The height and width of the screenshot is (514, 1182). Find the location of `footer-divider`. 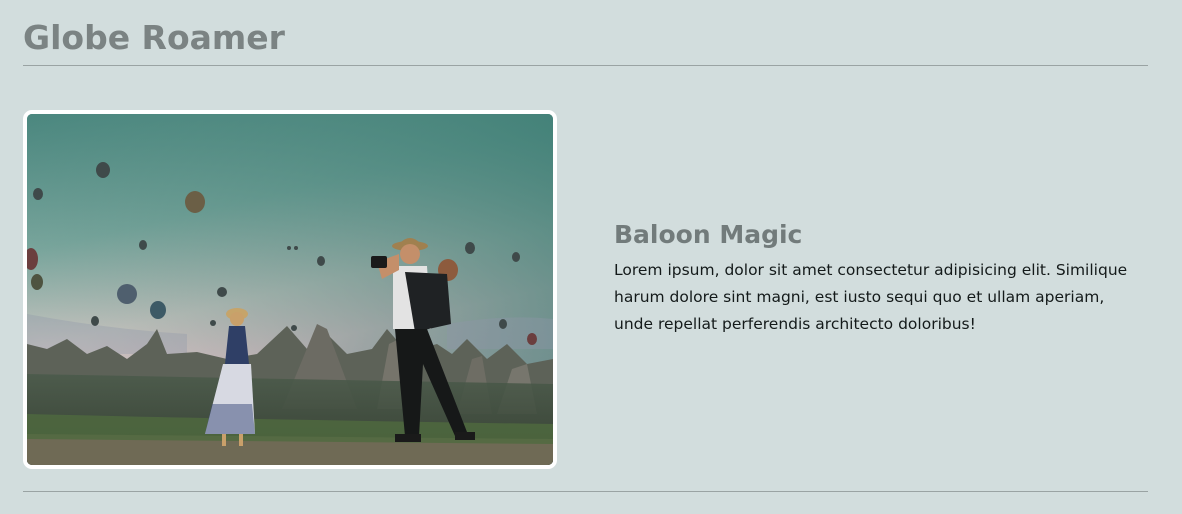

footer-divider is located at coordinates (585, 491).